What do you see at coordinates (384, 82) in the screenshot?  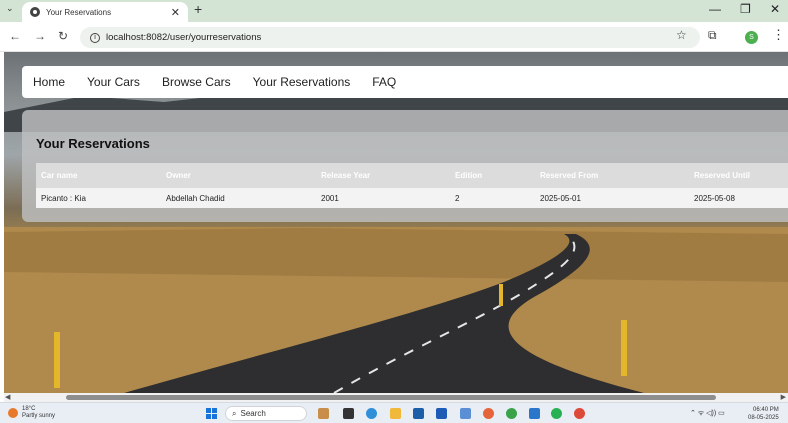 I see `nav-faq-link: FAQ` at bounding box center [384, 82].